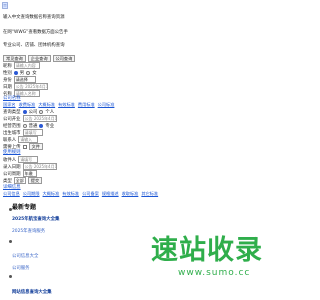  I want to click on gender-male-radio, so click(15, 72).